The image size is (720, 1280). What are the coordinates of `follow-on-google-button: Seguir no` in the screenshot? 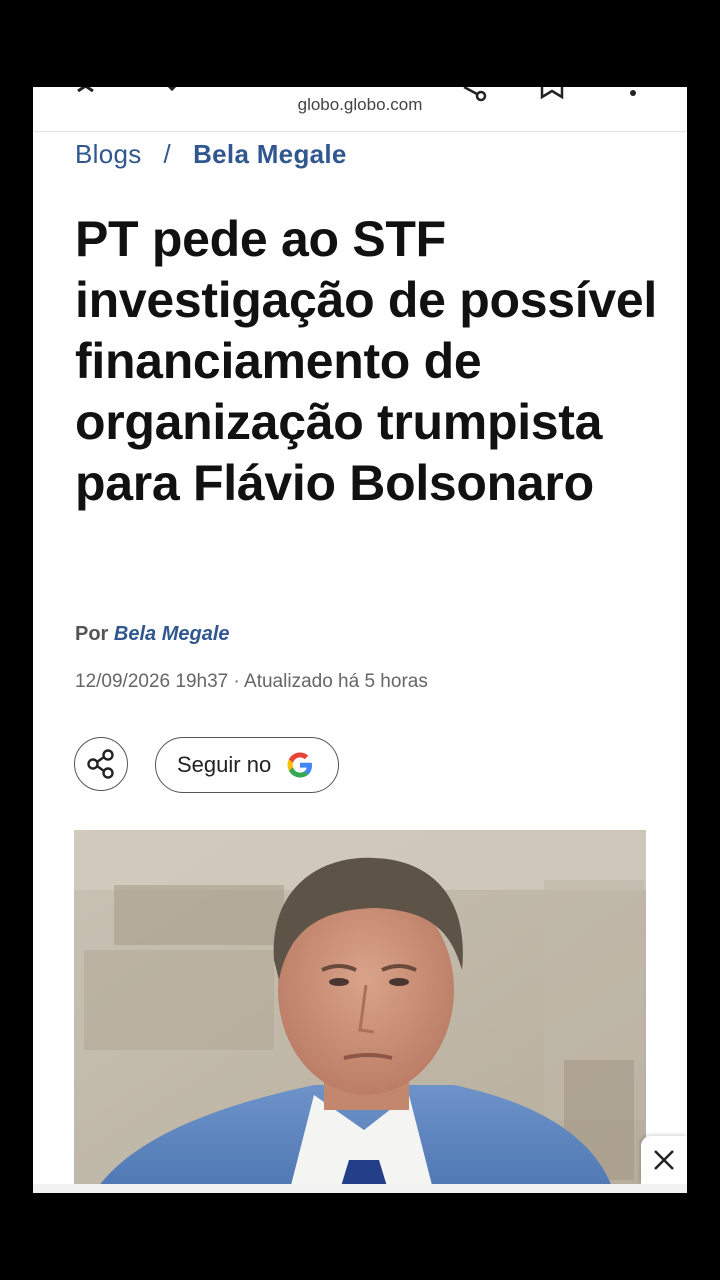 It's located at (247, 765).